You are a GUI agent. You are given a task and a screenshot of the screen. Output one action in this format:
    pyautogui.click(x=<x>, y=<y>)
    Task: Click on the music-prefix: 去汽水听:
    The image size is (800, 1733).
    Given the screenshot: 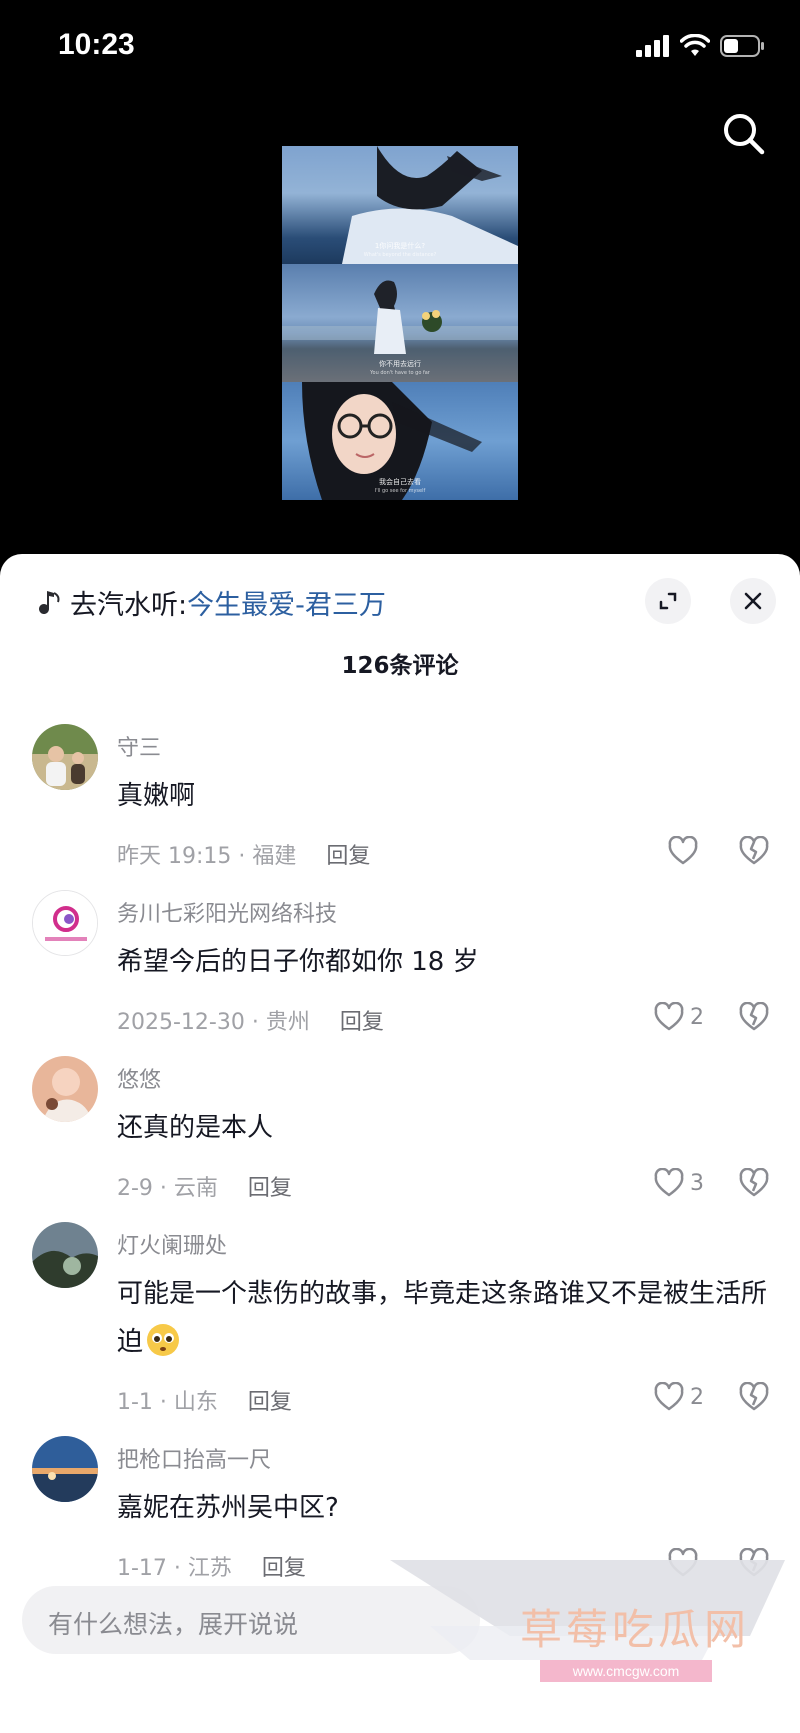 What is the action you would take?
    pyautogui.click(x=129, y=605)
    